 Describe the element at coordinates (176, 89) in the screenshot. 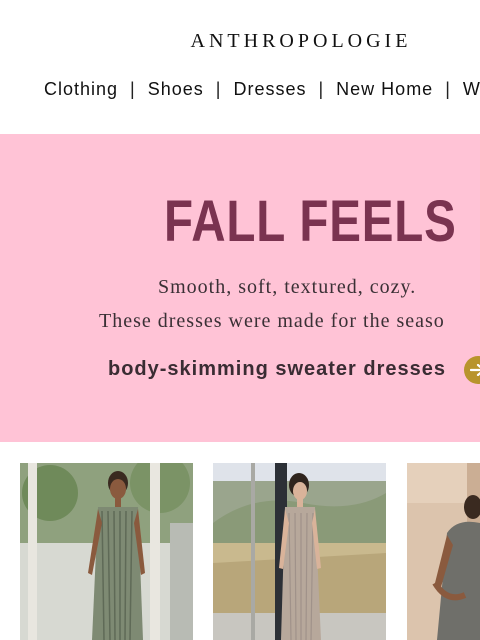

I see `nav-item-shoes: Shoes` at that location.